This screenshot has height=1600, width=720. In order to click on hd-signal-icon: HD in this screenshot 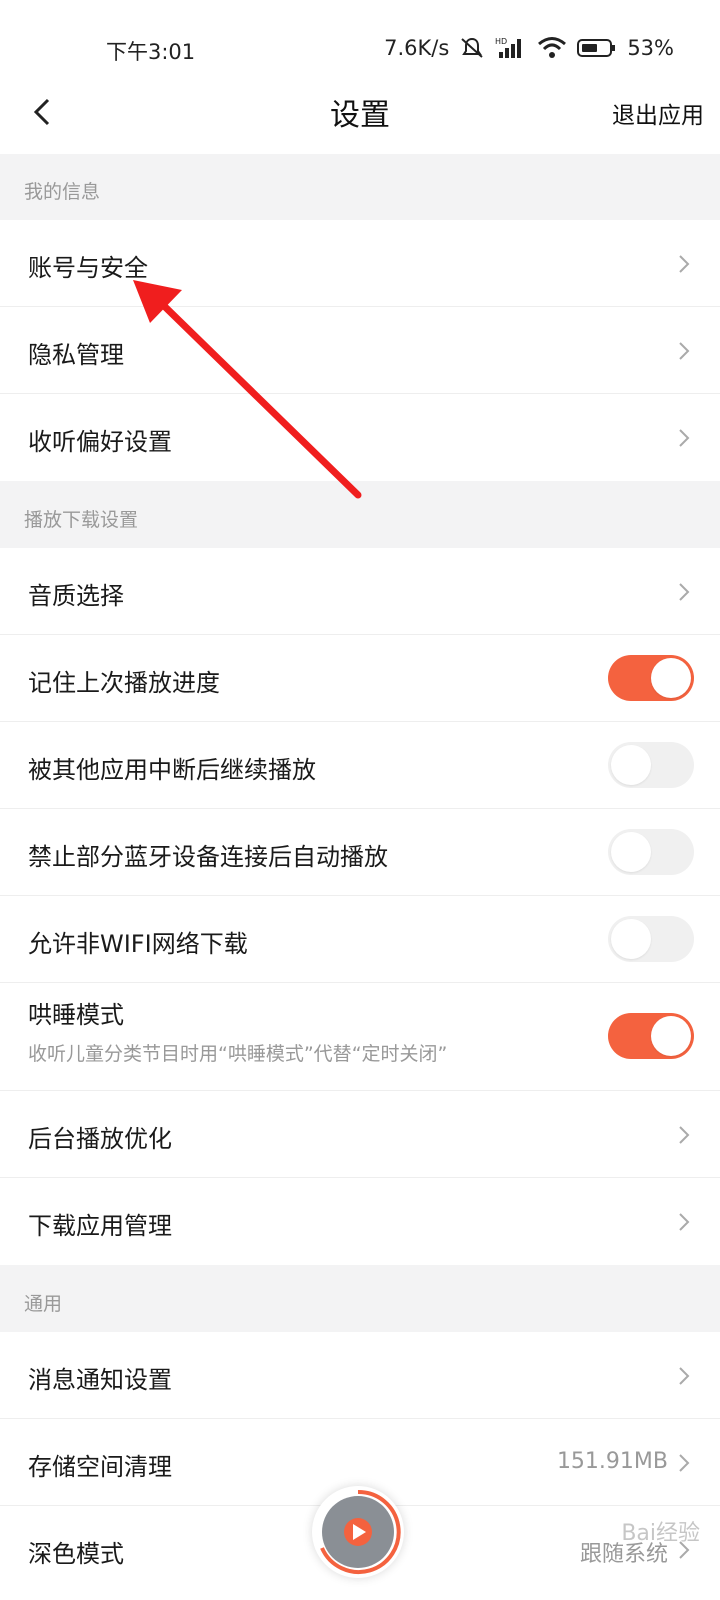, I will do `click(511, 48)`.